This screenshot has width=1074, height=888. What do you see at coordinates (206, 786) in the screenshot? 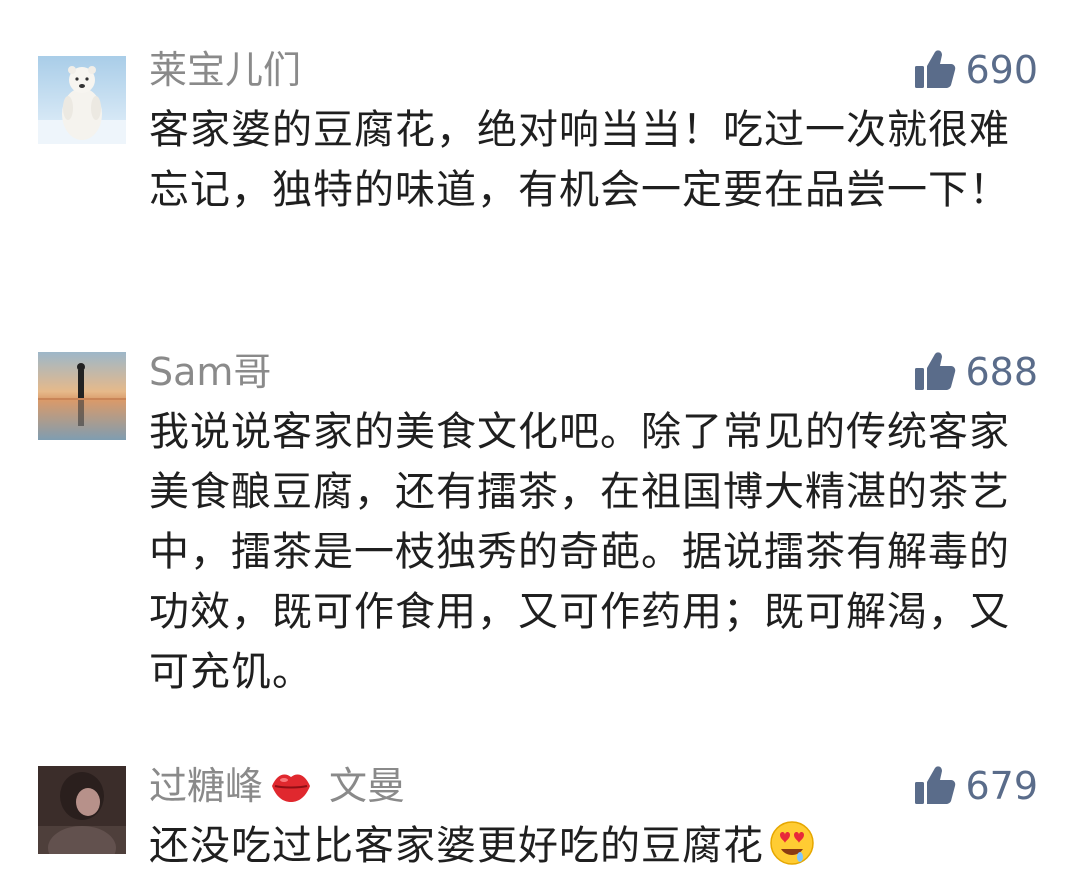
I see `author-label: 过糖峰` at bounding box center [206, 786].